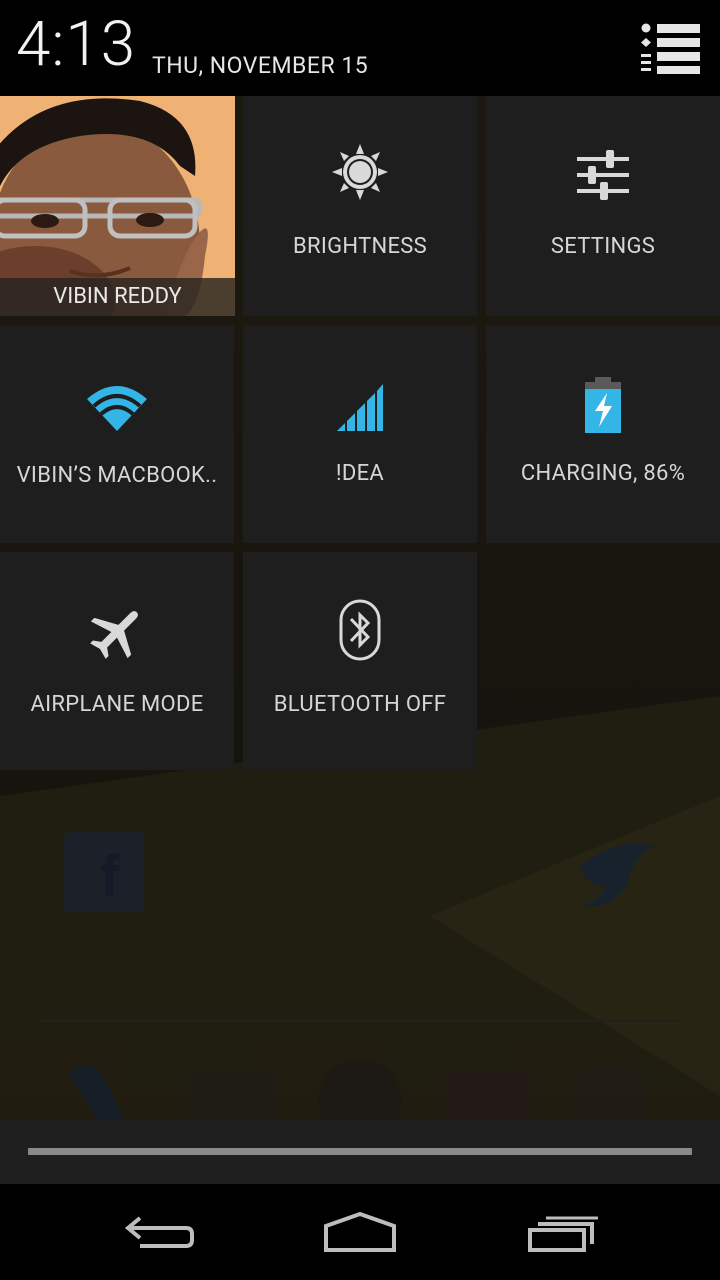  Describe the element at coordinates (360, 206) in the screenshot. I see `brightness-tile: BRIGHTNESS` at that location.